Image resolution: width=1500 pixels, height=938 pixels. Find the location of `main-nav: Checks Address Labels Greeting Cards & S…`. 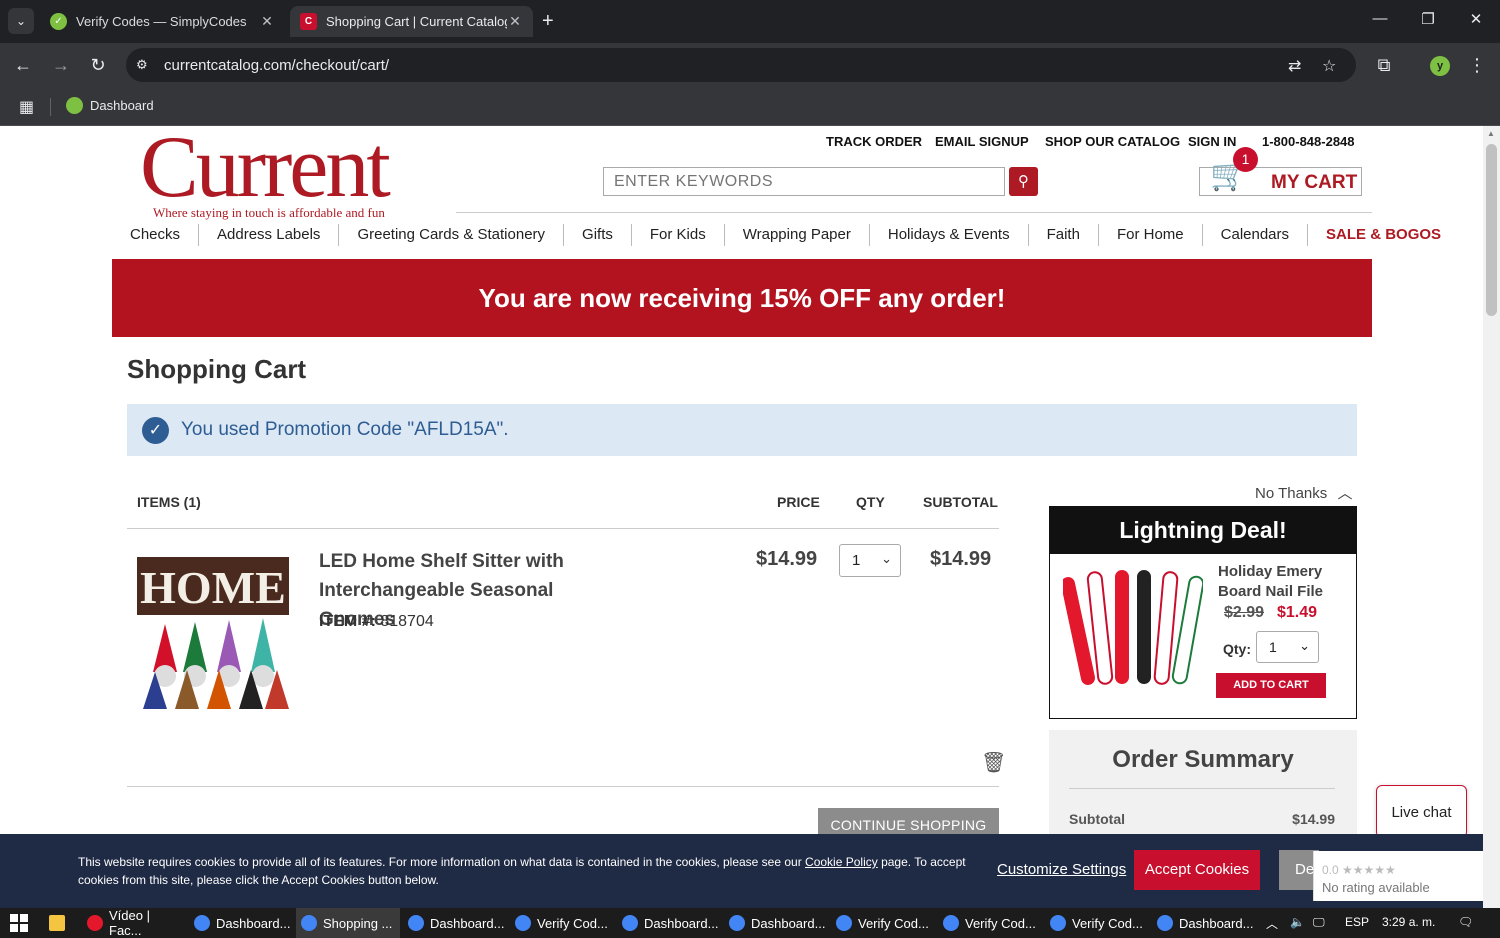

main-nav: Checks Address Labels Greeting Cards & S… is located at coordinates (785, 235).